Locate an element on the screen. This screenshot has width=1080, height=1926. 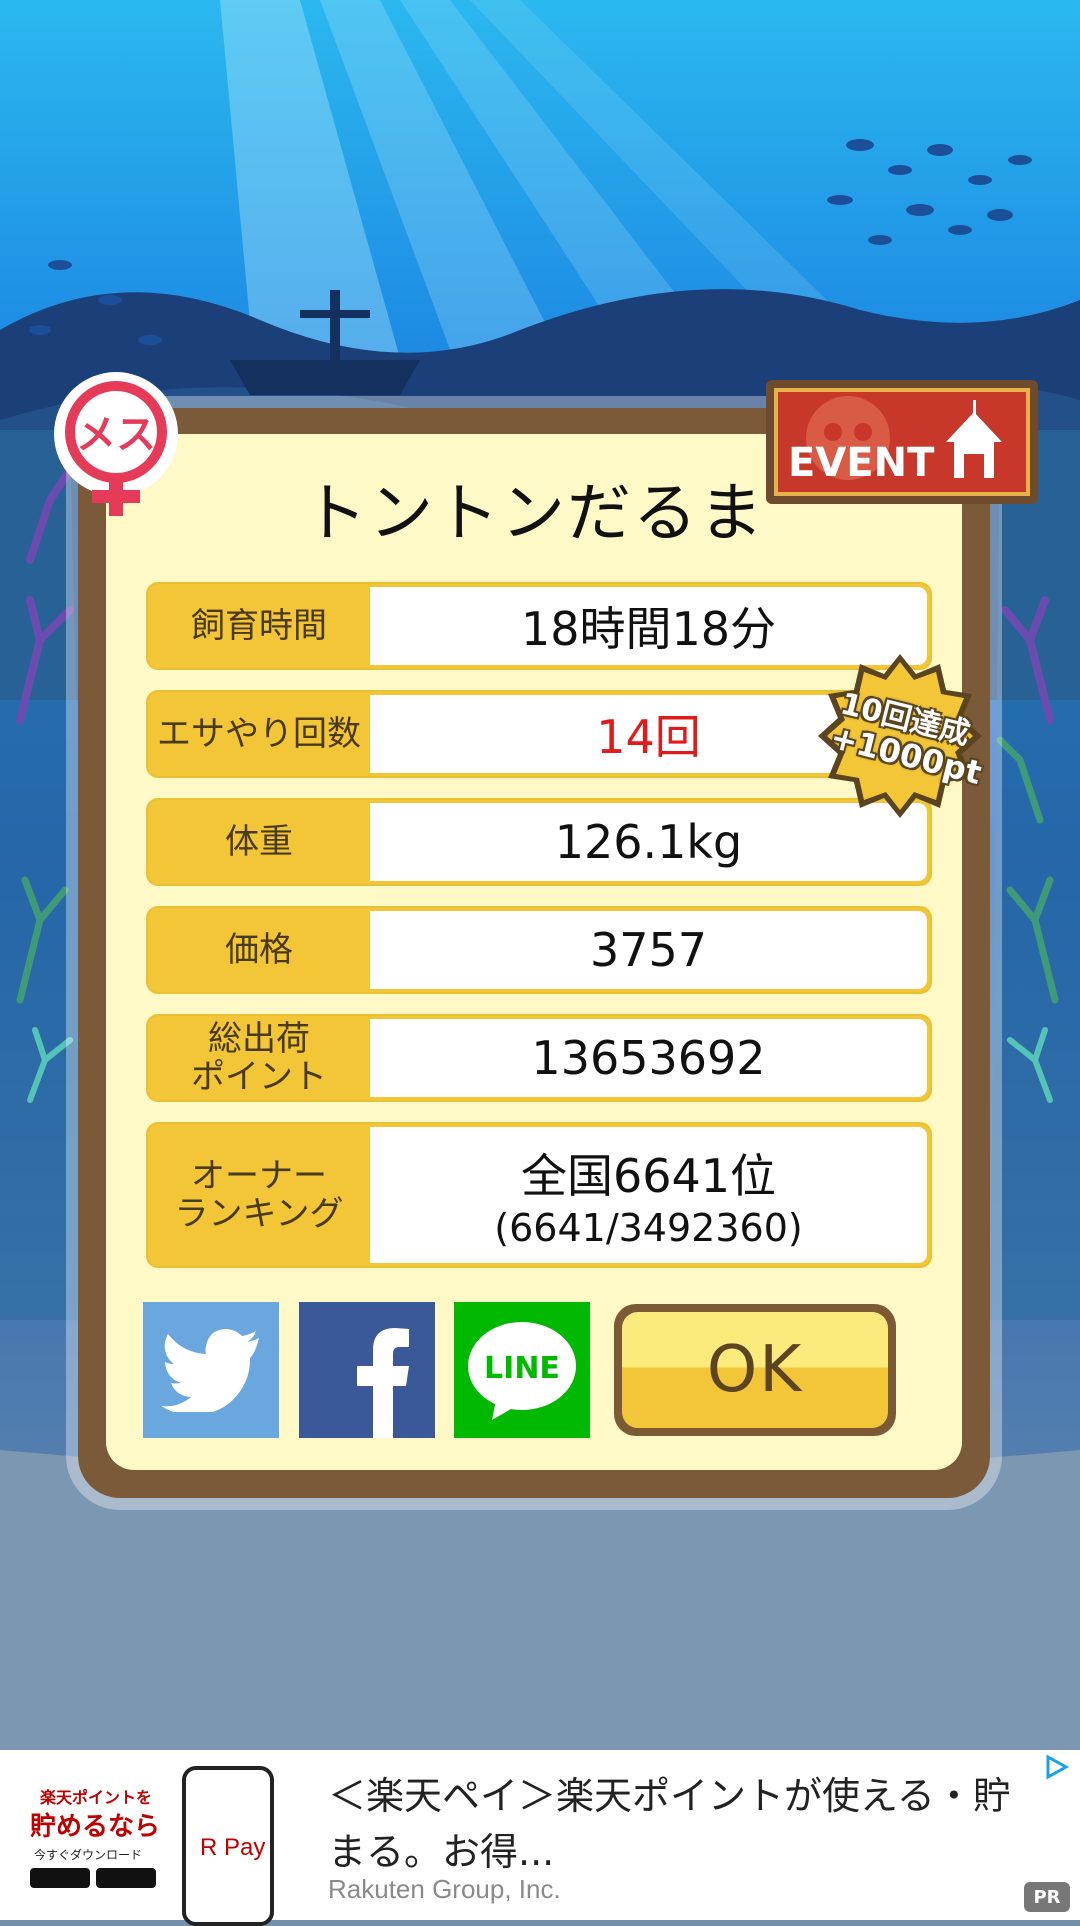
stat-label: エサやり回数 is located at coordinates (259, 734).